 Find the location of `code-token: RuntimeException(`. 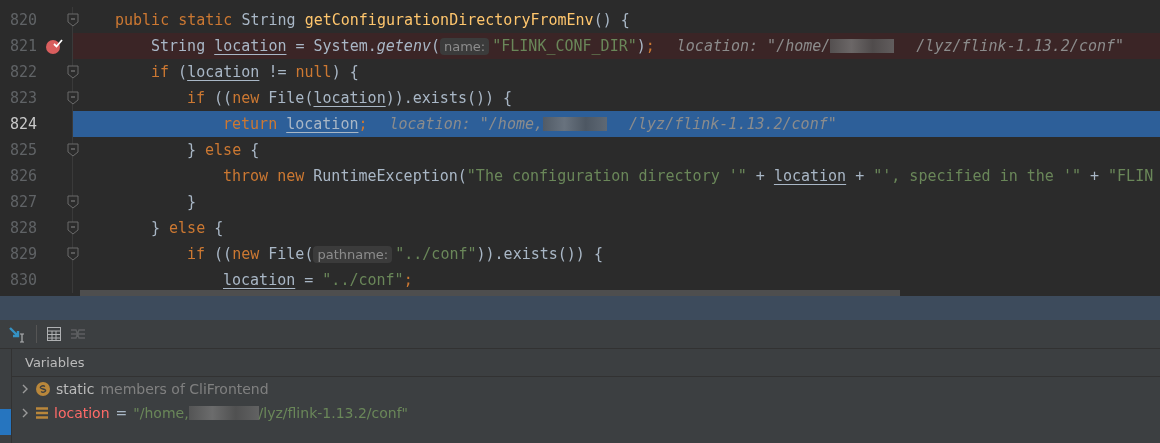

code-token: RuntimeException( is located at coordinates (390, 176).